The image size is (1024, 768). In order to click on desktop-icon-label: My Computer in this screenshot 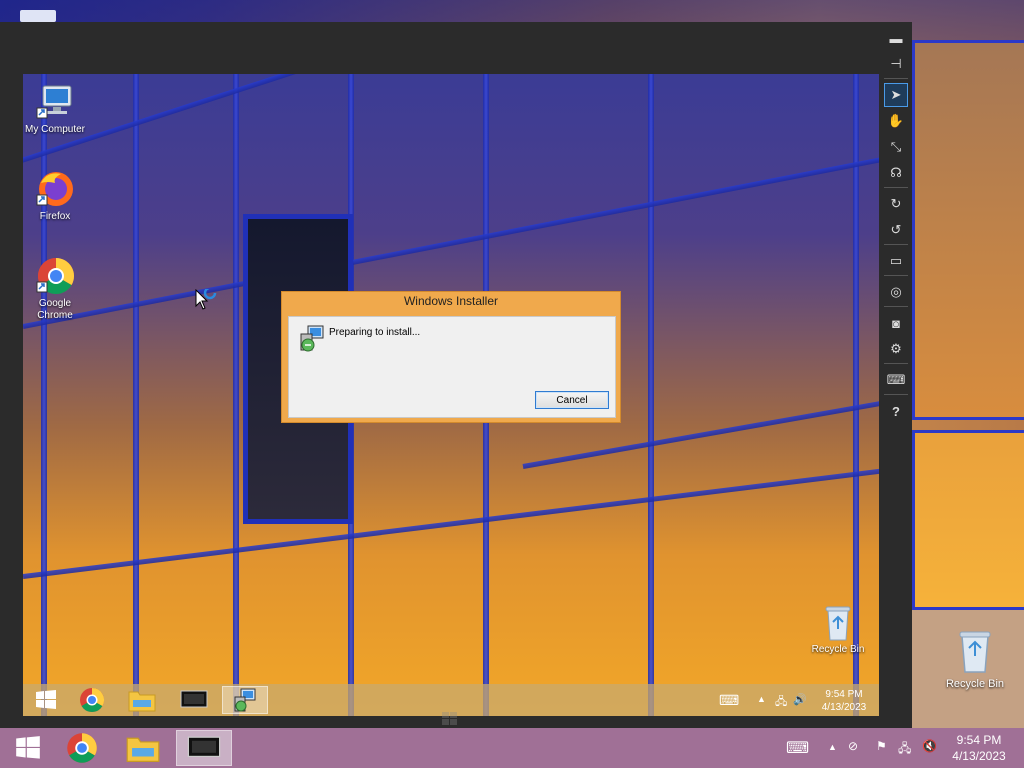, I will do `click(54, 129)`.